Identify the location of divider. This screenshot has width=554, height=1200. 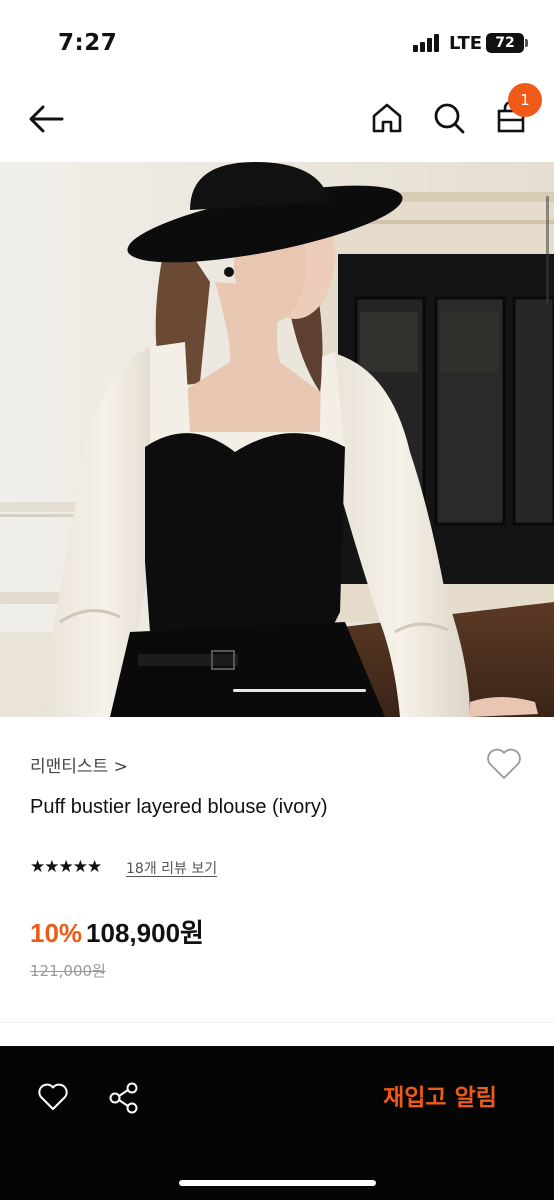
(277, 1022).